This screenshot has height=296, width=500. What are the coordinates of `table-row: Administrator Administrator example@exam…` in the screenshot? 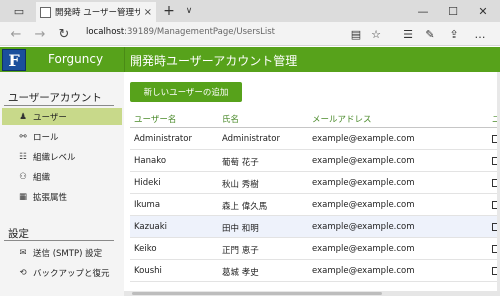 It's located at (315, 139).